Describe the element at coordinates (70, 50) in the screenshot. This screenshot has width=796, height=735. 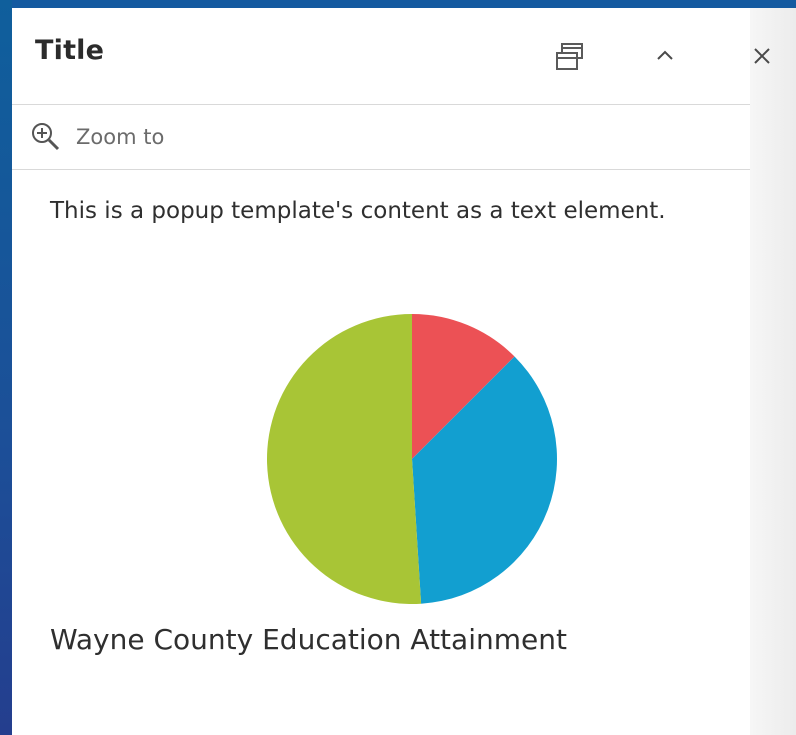
I see `popup-title: Title` at that location.